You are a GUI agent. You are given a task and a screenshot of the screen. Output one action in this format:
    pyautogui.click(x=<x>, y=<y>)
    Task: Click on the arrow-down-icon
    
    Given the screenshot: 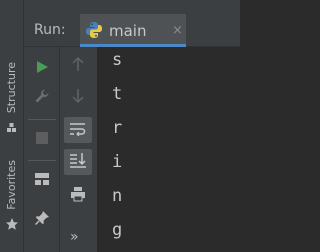 What is the action you would take?
    pyautogui.click(x=78, y=98)
    